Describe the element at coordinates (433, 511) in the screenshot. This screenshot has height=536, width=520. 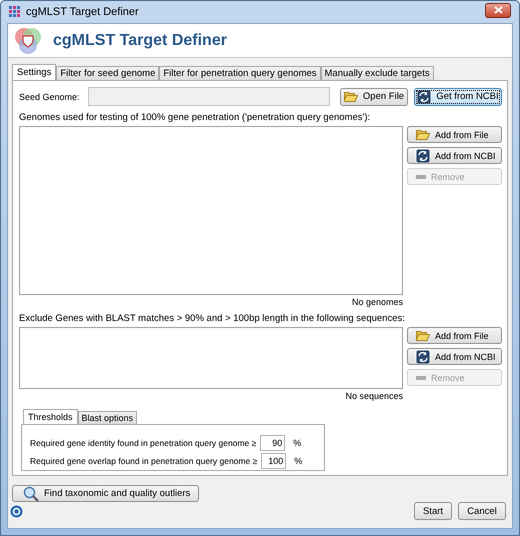
I see `start-button: Start` at that location.